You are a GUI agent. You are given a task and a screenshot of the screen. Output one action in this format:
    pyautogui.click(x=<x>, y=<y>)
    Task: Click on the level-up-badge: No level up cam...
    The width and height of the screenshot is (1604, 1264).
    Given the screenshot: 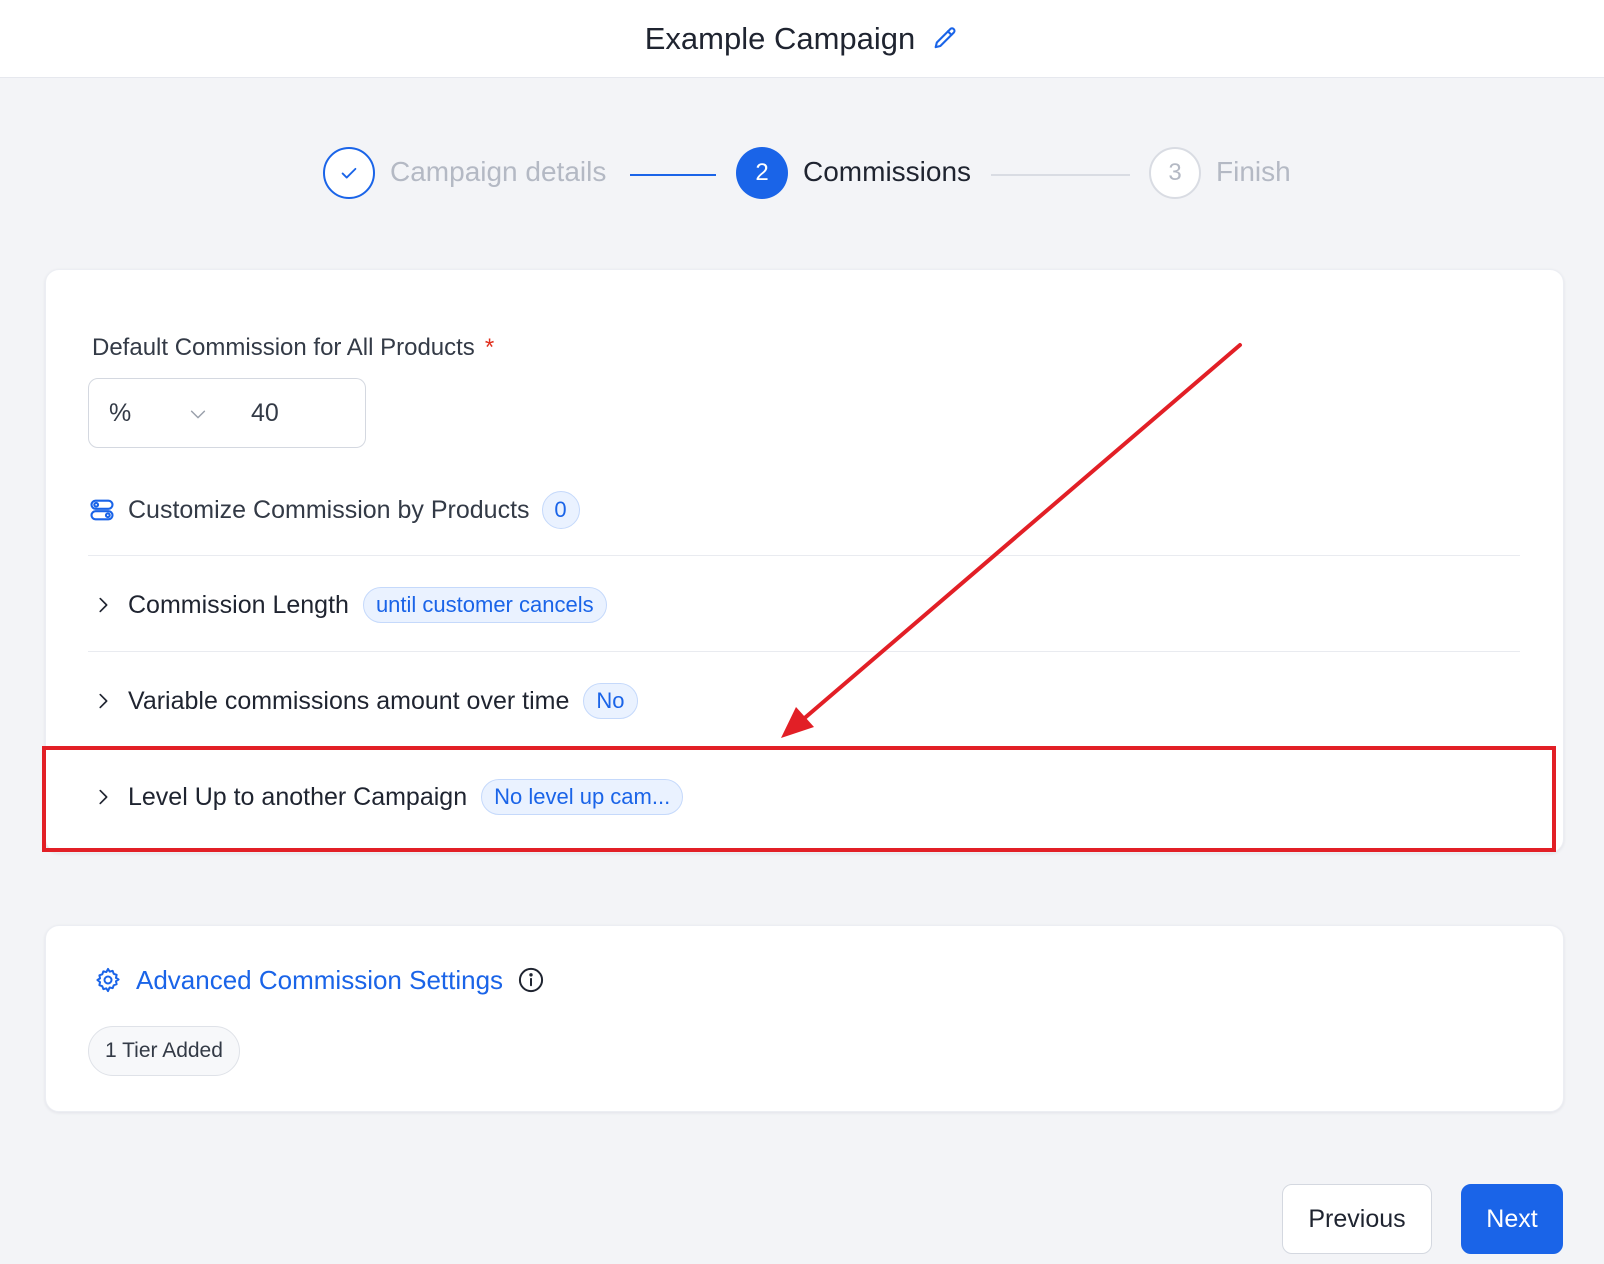 What is the action you would take?
    pyautogui.click(x=582, y=797)
    